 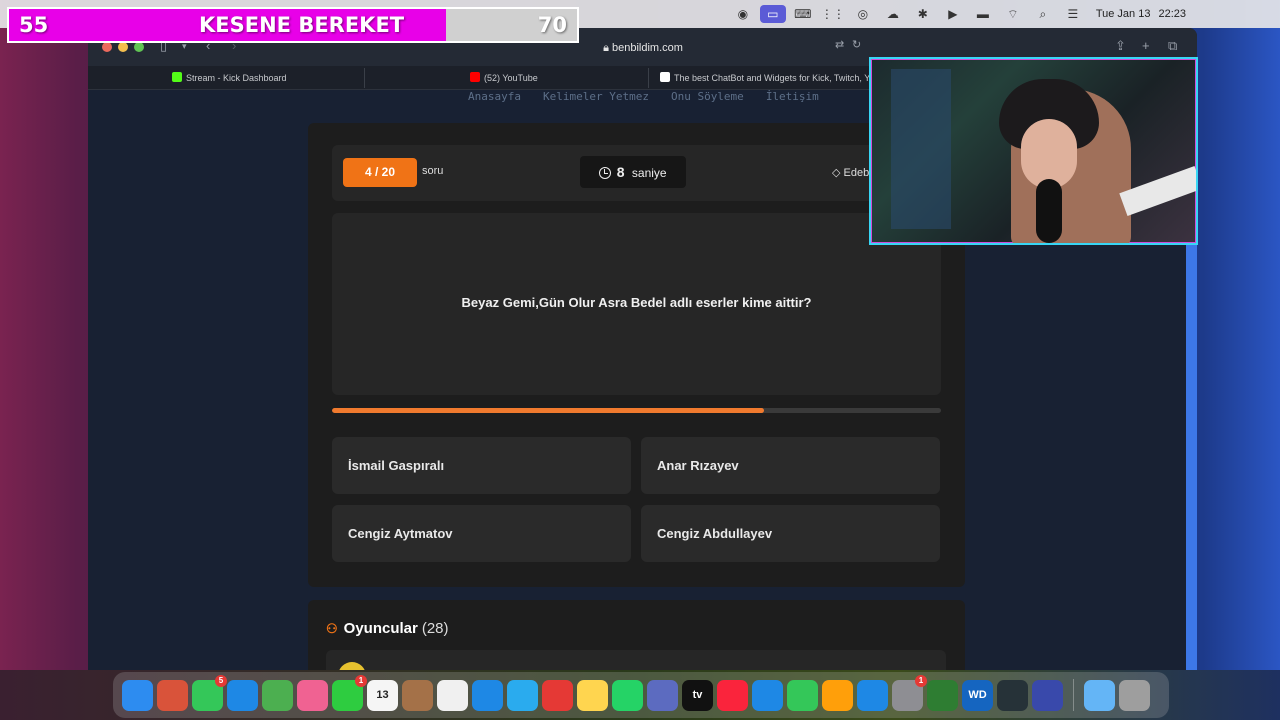 I want to click on players-panel: ⚇ Oyuncular (28), so click(x=636, y=635).